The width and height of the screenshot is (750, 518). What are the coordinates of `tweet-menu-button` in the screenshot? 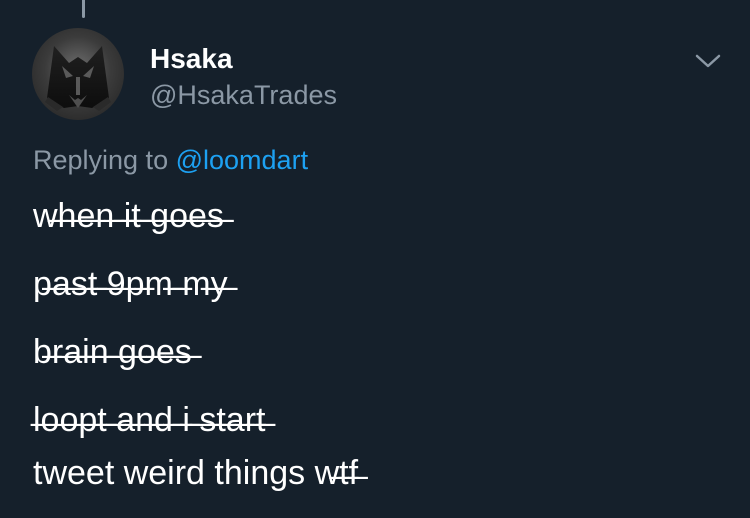 It's located at (708, 61).